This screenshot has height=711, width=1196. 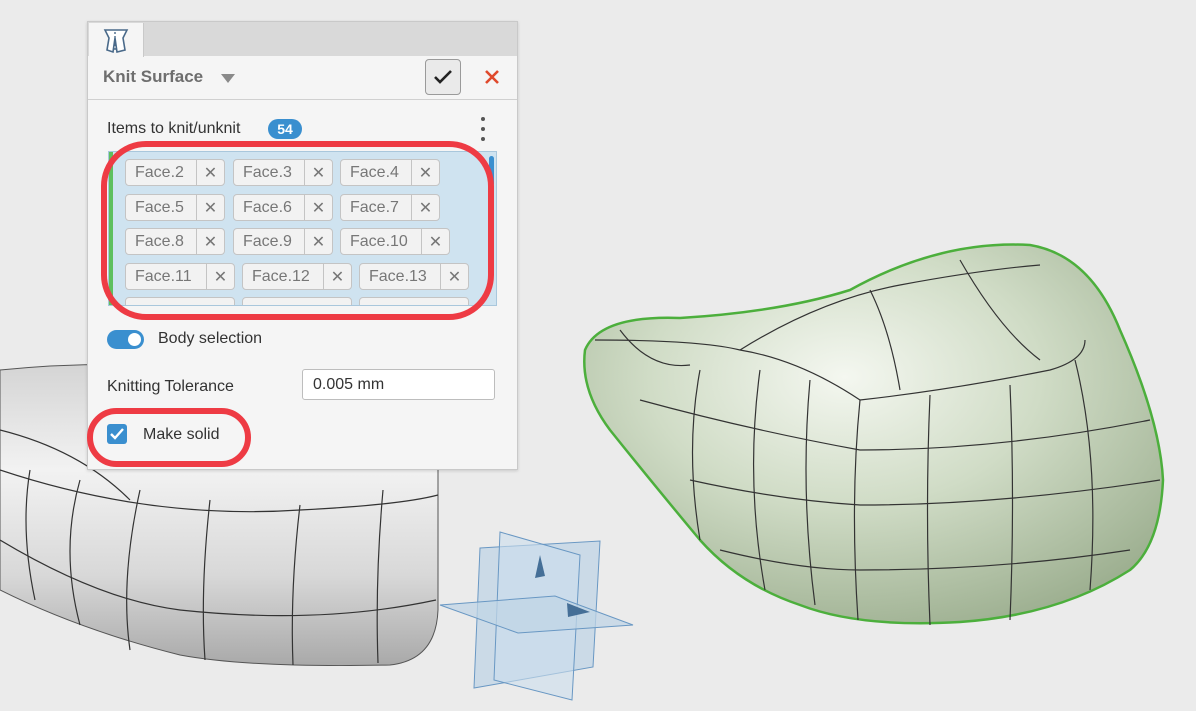 What do you see at coordinates (210, 338) in the screenshot?
I see `body-selection-label: Body selection` at bounding box center [210, 338].